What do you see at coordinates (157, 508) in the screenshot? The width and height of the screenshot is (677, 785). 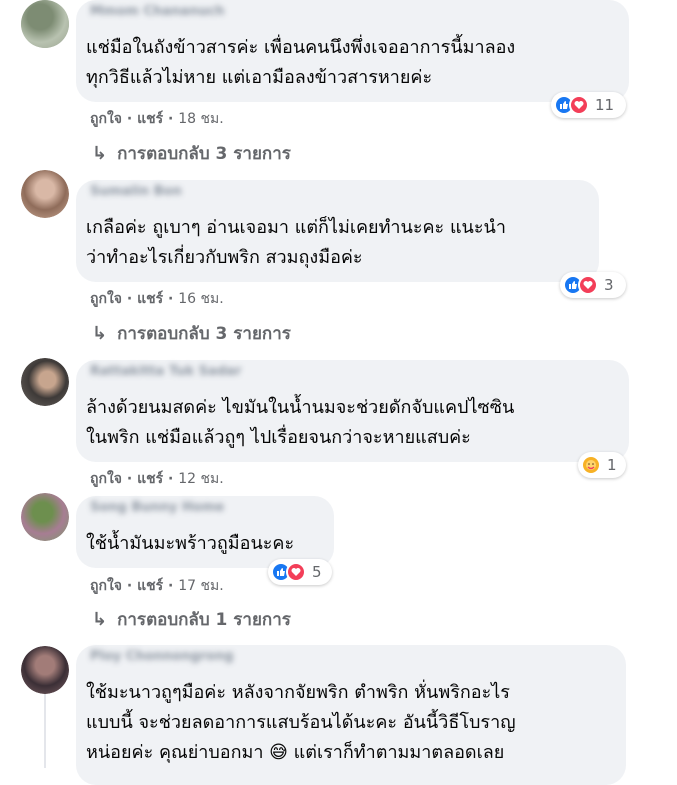 I see `comment-author: Song Bunny Home` at bounding box center [157, 508].